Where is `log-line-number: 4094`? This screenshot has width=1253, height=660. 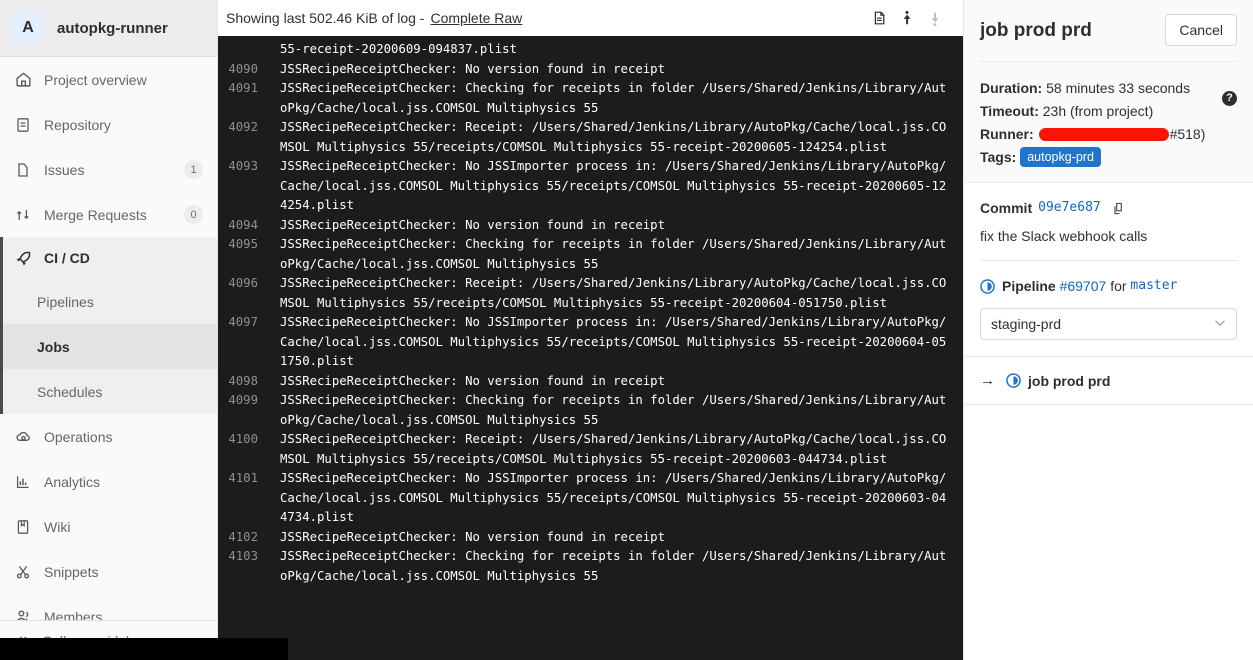
log-line-number: 4094 is located at coordinates (243, 224).